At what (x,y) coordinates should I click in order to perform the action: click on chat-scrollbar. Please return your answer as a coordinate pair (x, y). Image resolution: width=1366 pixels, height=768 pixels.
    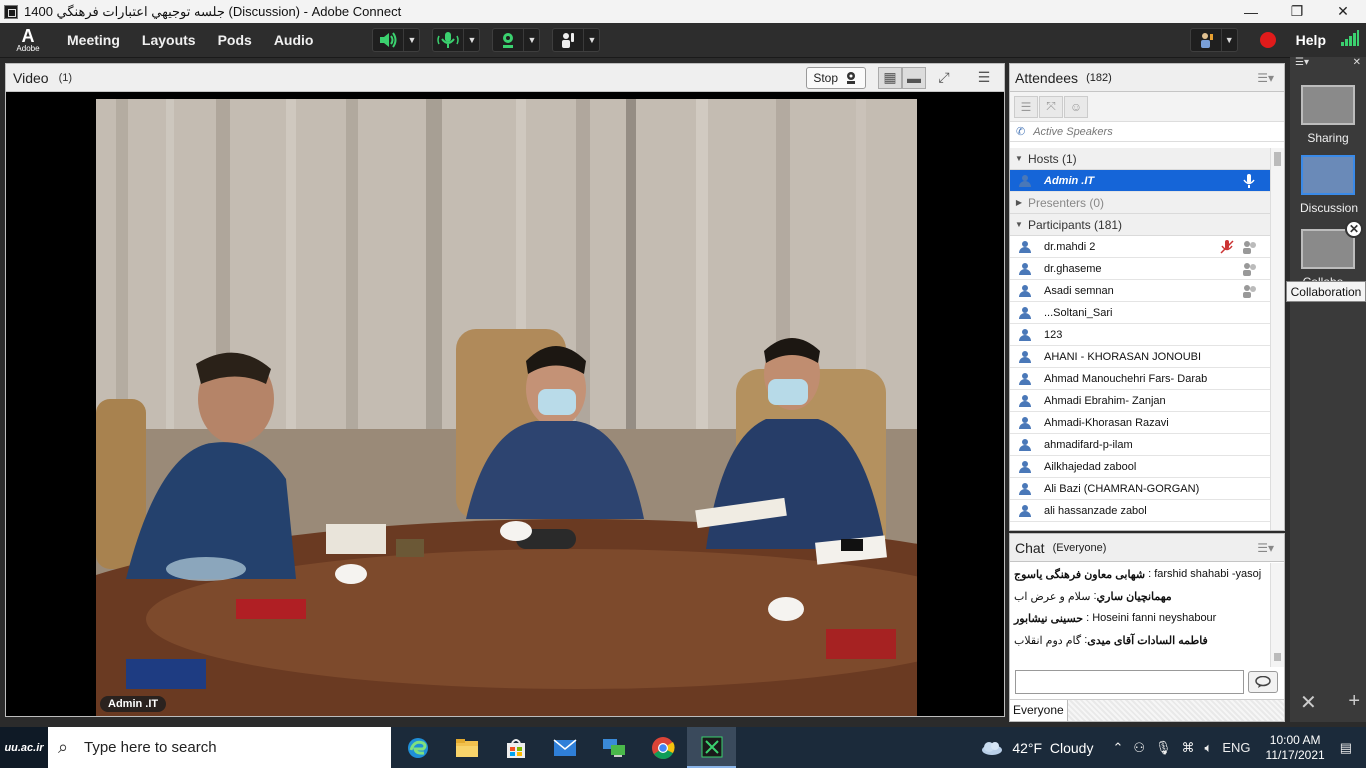
    Looking at the image, I should click on (1277, 615).